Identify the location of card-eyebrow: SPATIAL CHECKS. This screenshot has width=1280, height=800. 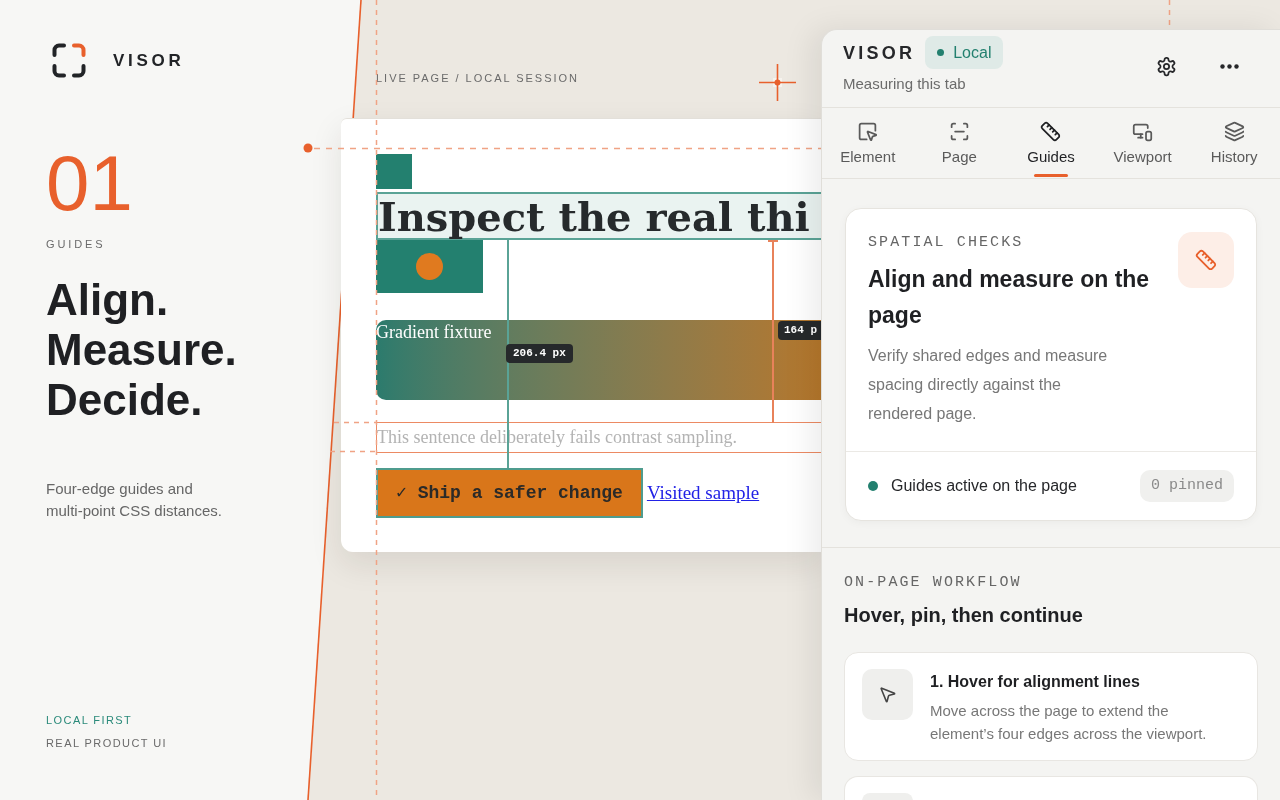
(946, 243).